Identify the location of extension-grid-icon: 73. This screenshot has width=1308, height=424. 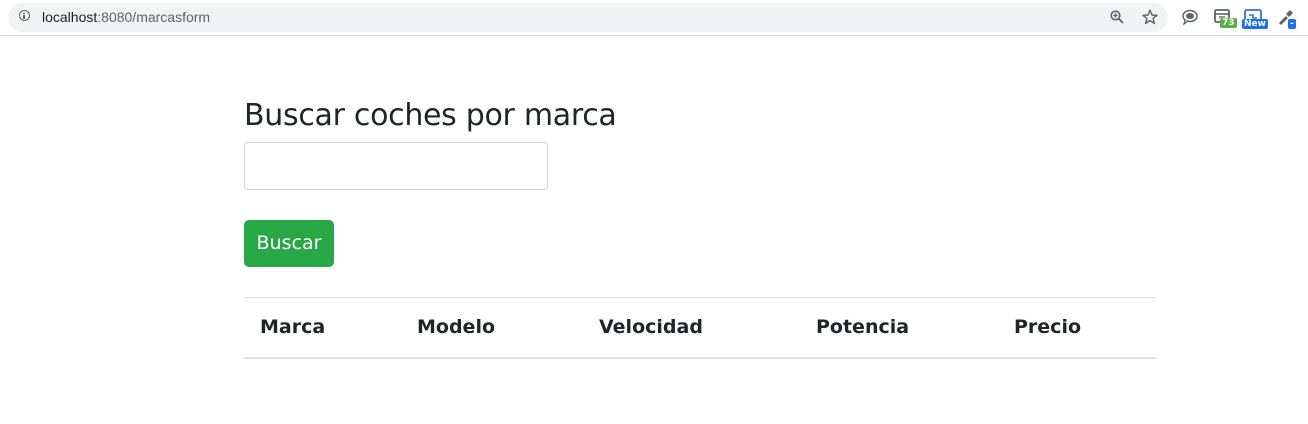
(1224, 18).